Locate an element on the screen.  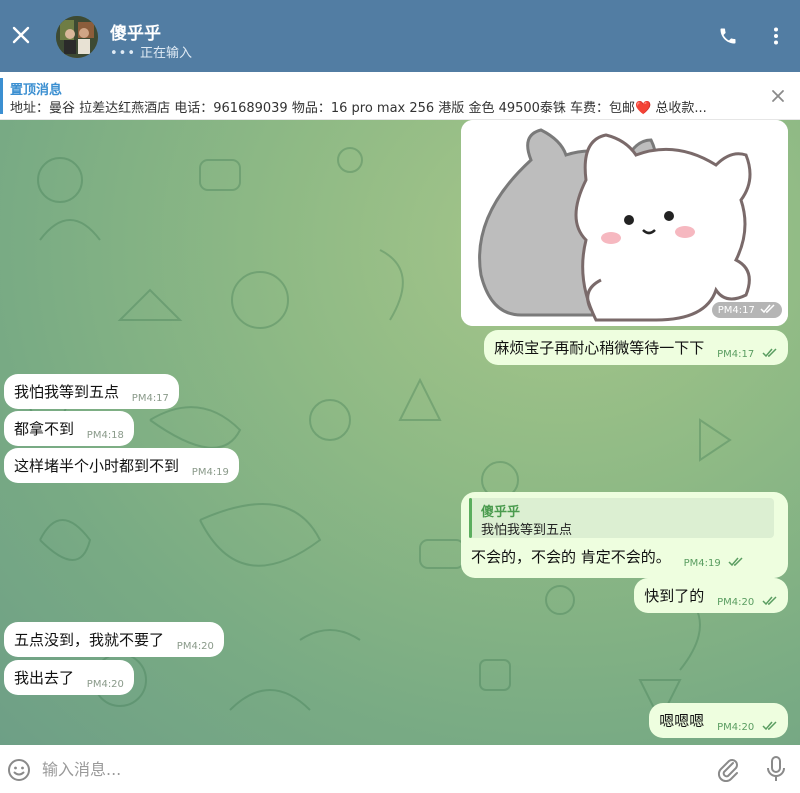
outgoing-message: 快到了的 PM4:20 is located at coordinates (711, 595).